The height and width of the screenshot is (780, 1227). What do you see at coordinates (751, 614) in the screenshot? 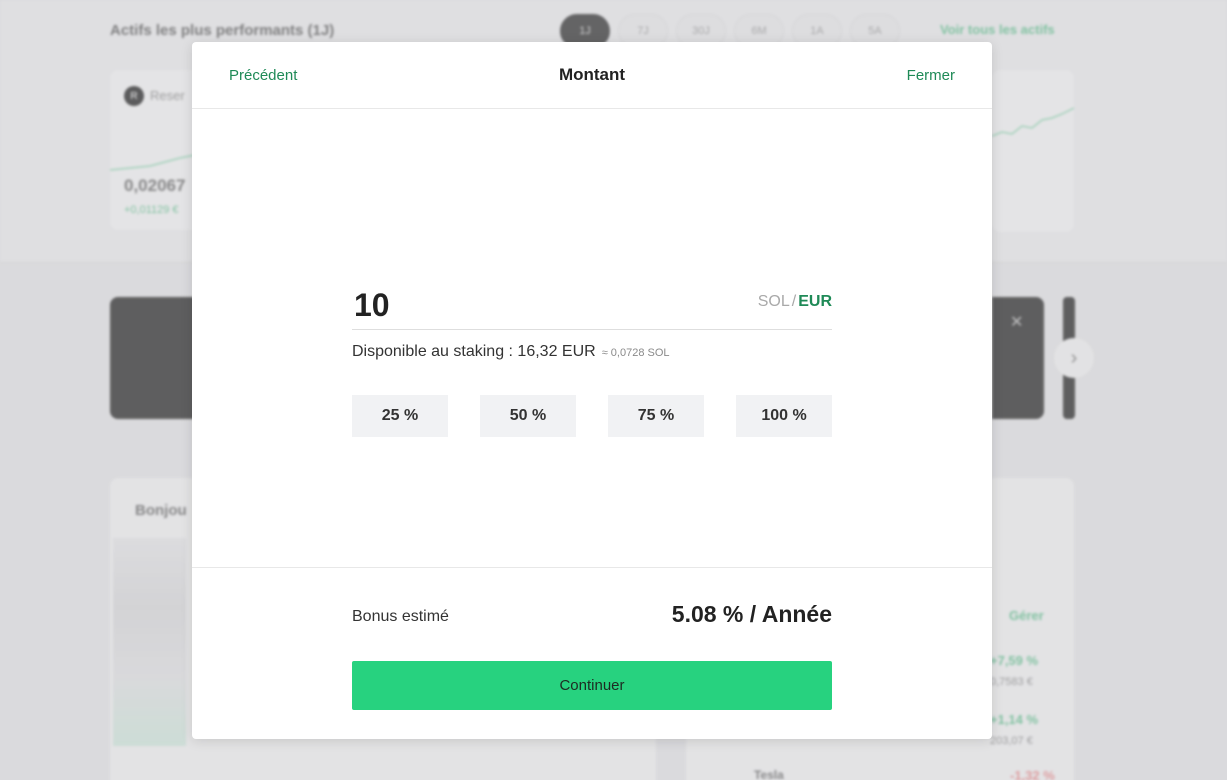
I see `bonus-value: 5.08 % / Année` at bounding box center [751, 614].